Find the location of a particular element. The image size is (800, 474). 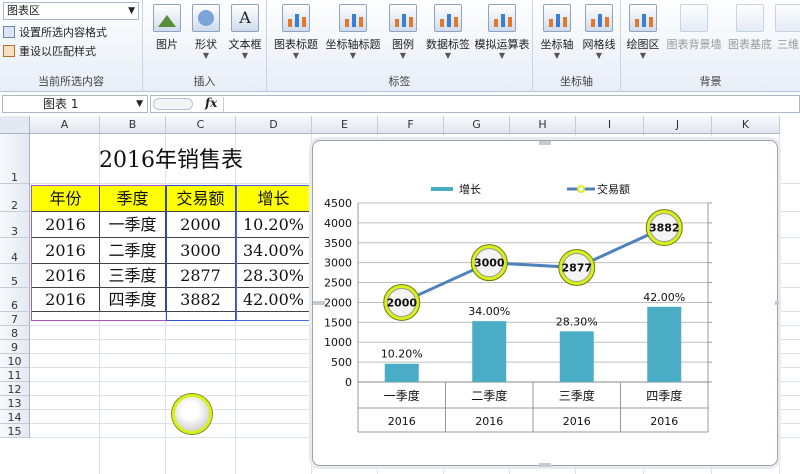

floating-circle-shape is located at coordinates (192, 414).